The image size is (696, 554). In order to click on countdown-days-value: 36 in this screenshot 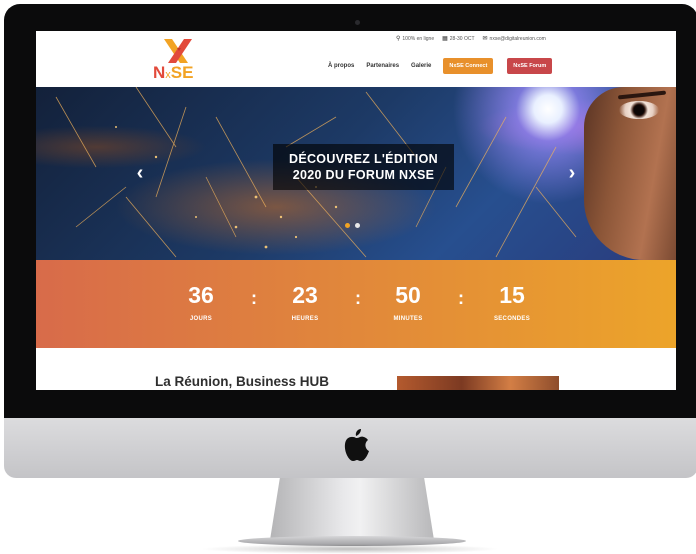, I will do `click(201, 295)`.